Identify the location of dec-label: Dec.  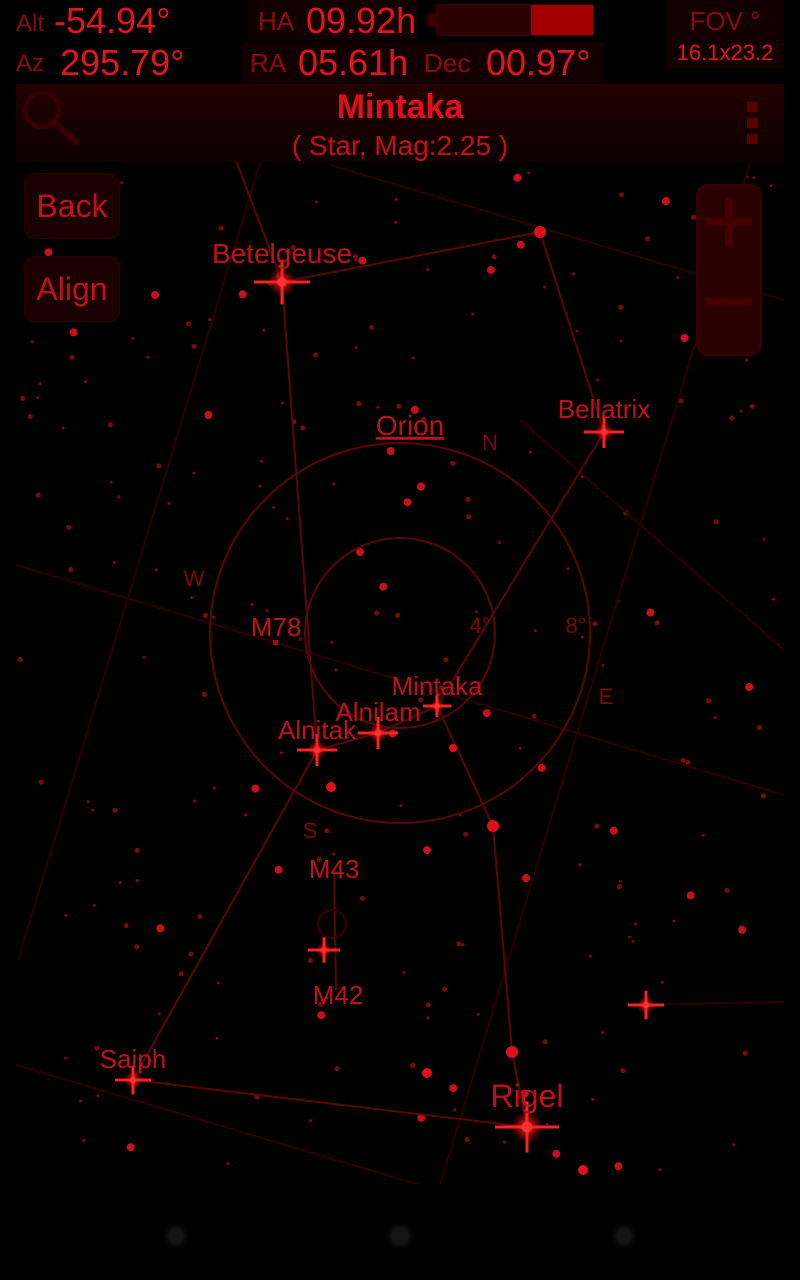
(447, 63).